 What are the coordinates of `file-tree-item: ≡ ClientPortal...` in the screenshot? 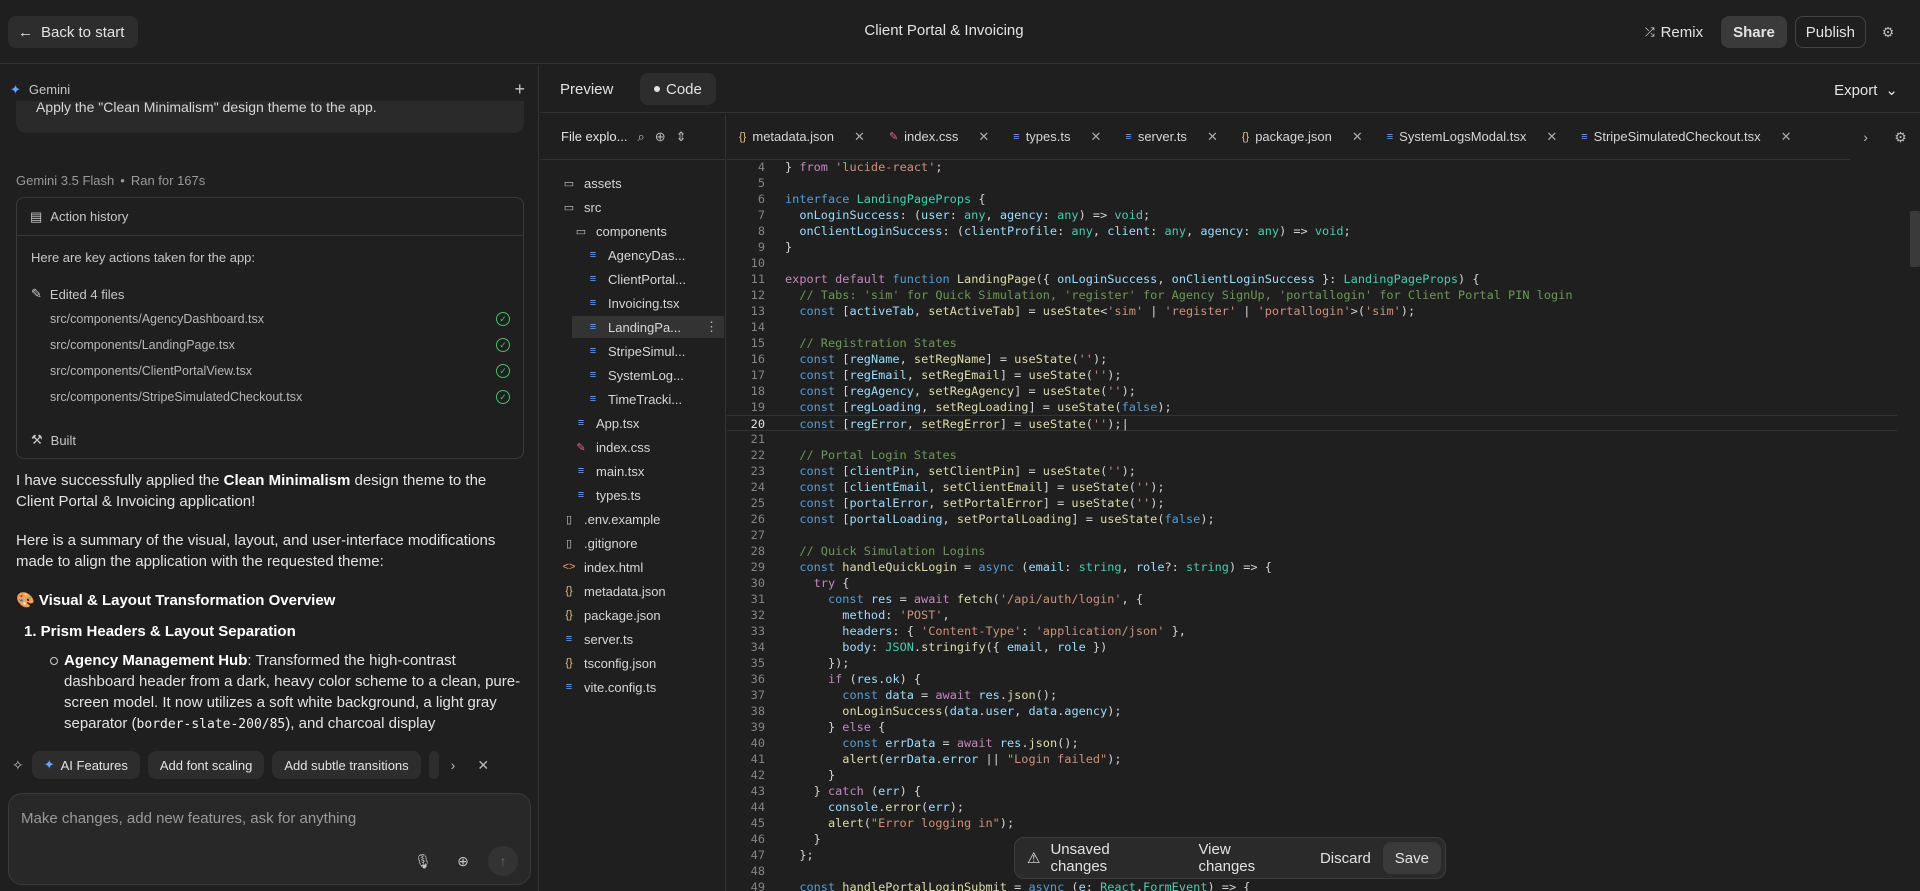 It's located at (648, 279).